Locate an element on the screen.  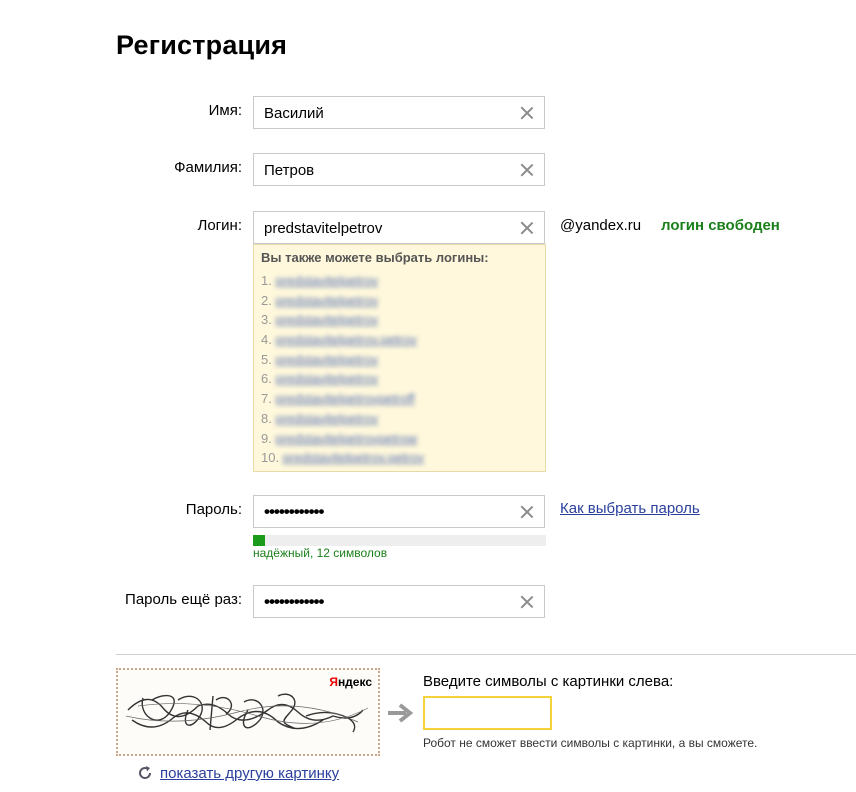
last-name-field: Петров is located at coordinates (399, 169).